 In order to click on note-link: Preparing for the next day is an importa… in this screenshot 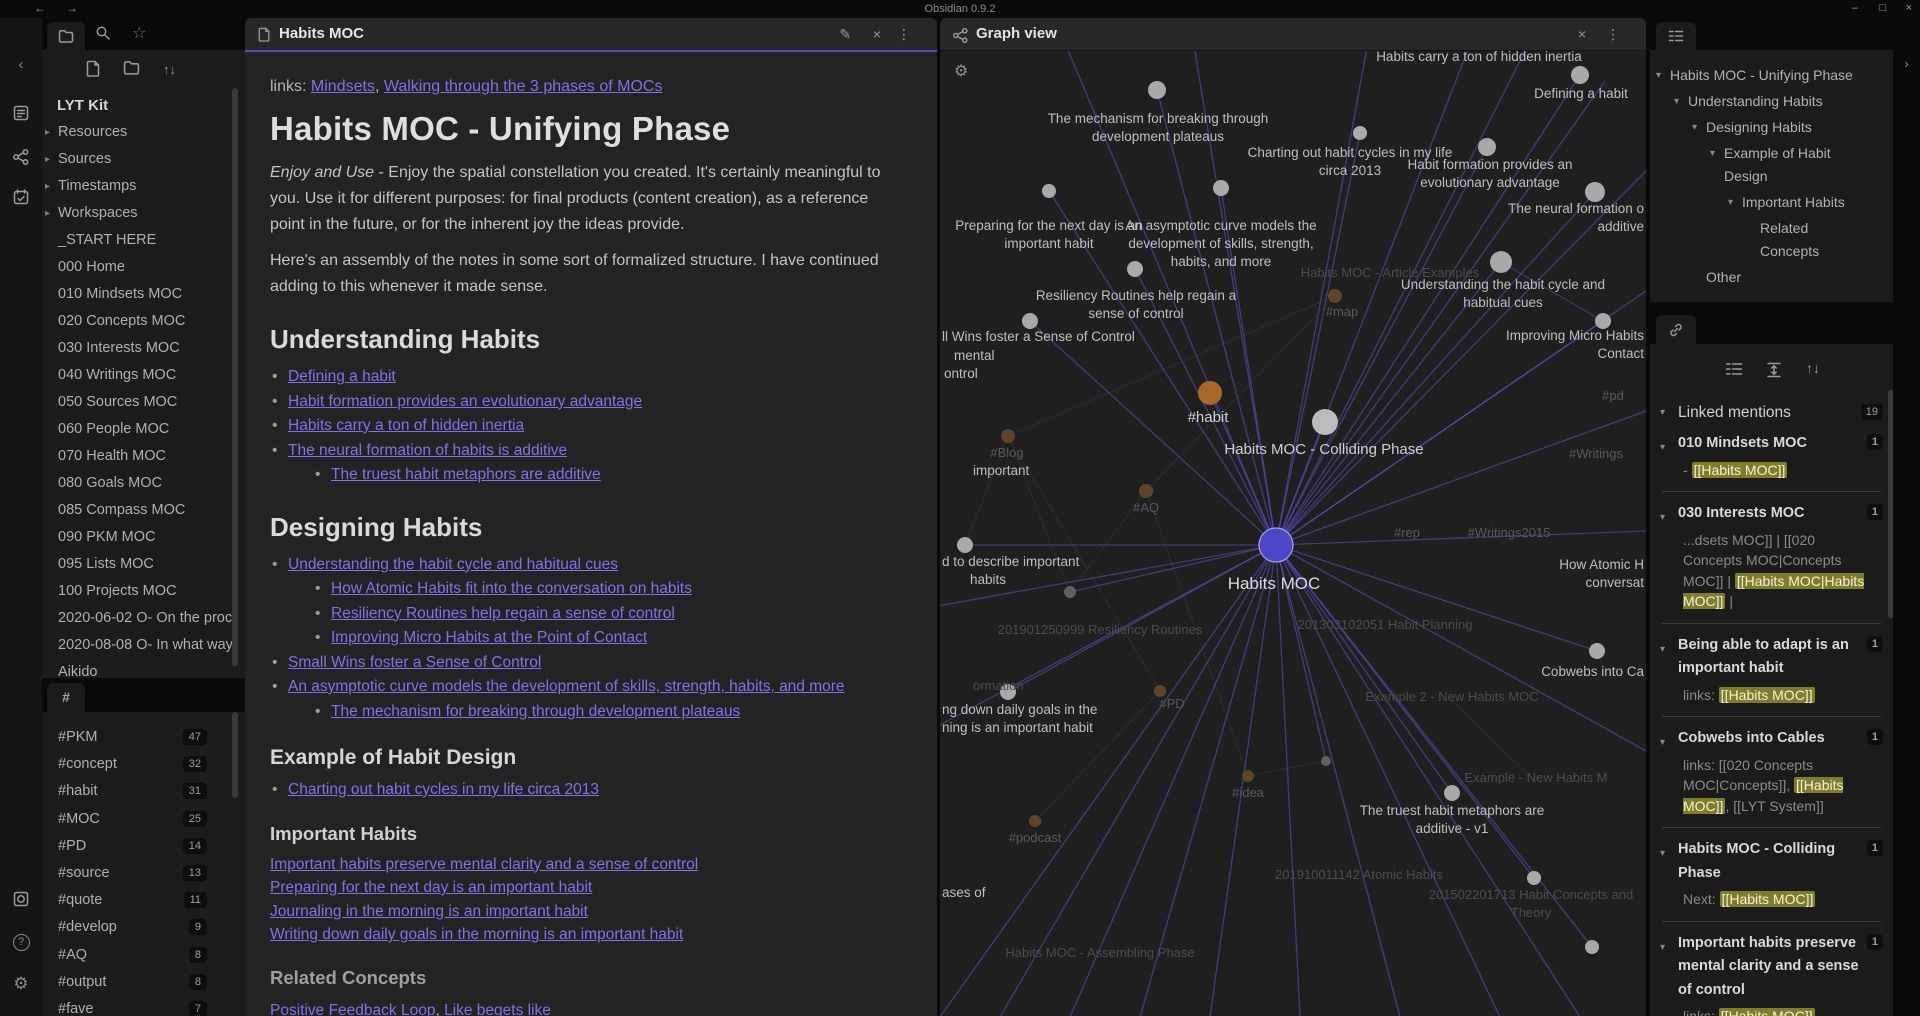, I will do `click(431, 887)`.